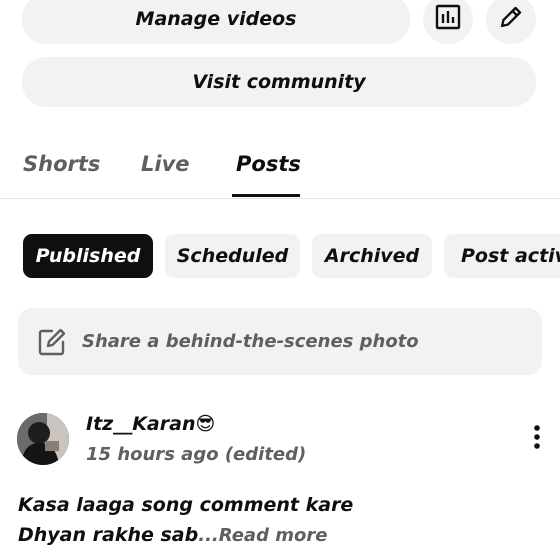  I want to click on active-tab-indicator, so click(266, 195).